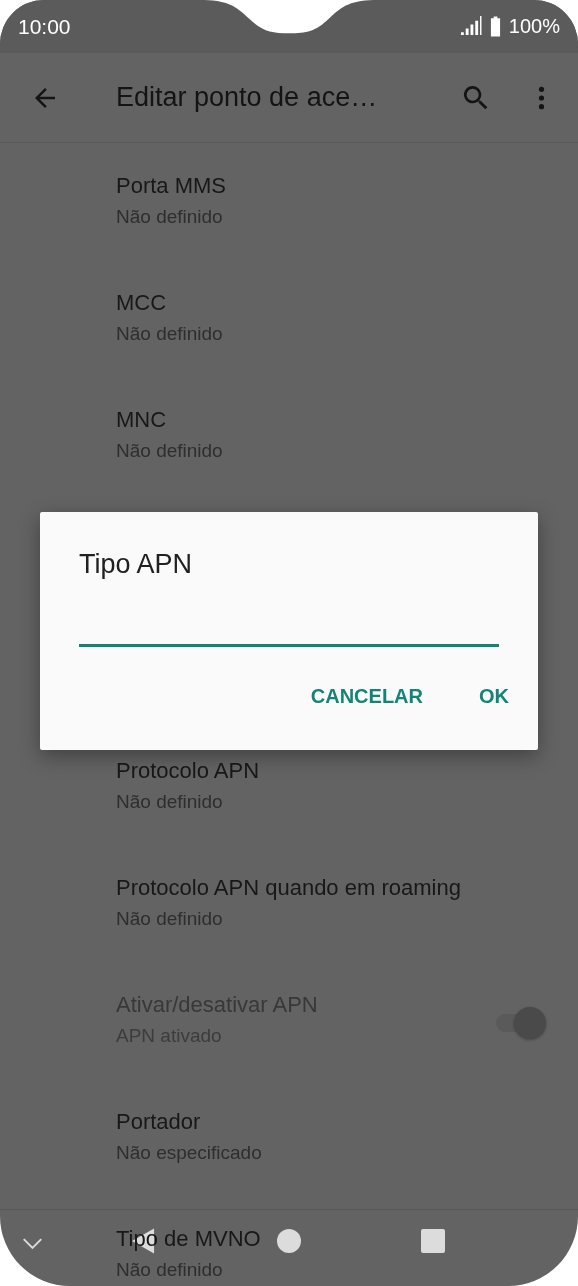 This screenshot has width=578, height=1286. I want to click on dialog-button: CANCELAR, so click(366, 696).